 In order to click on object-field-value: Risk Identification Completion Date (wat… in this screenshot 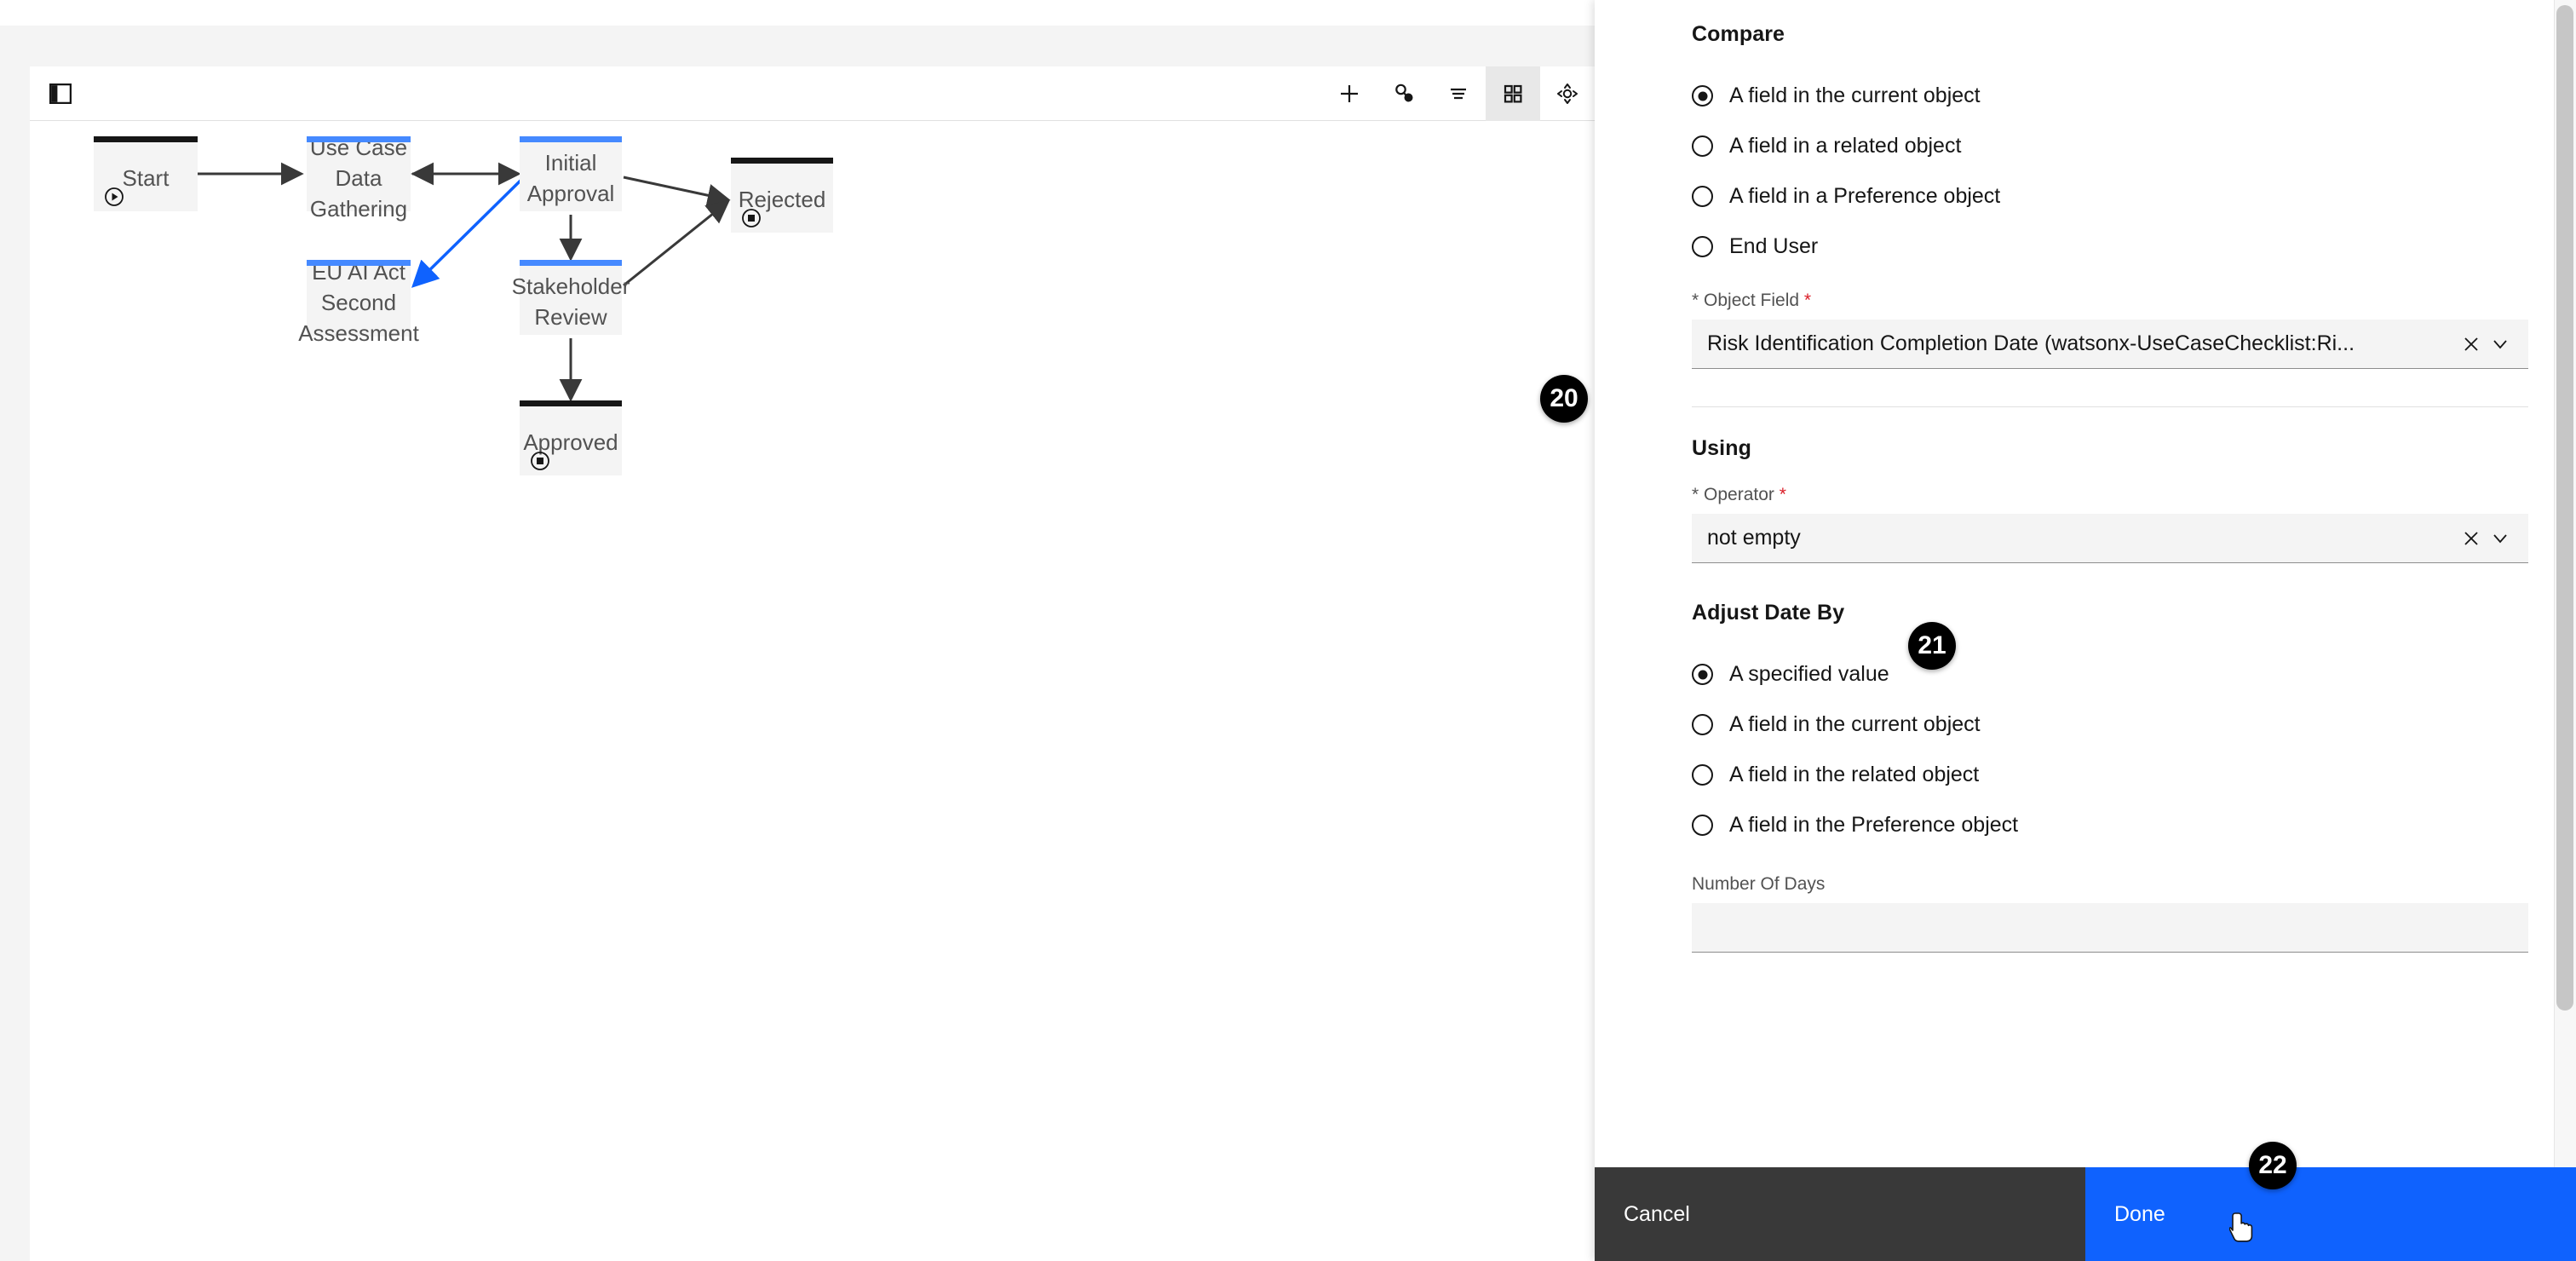, I will do `click(2031, 343)`.